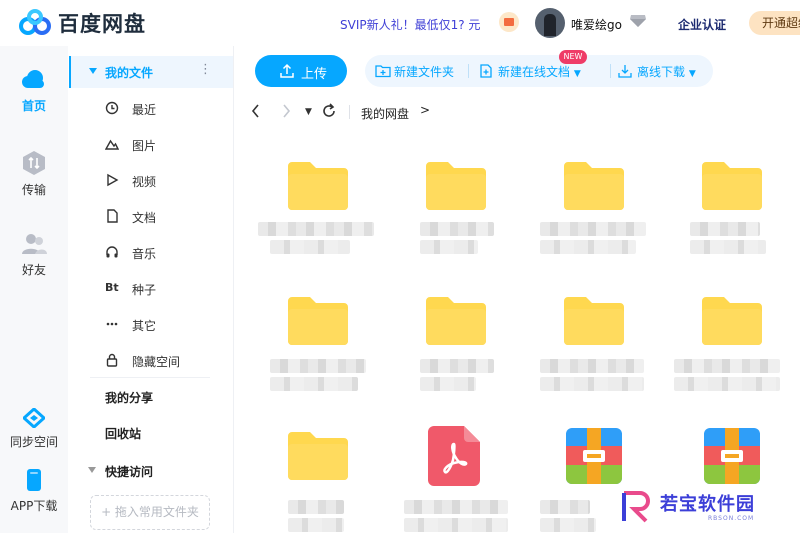 The image size is (800, 560). Describe the element at coordinates (34, 91) in the screenshot. I see `rail-item-home: 首页` at that location.